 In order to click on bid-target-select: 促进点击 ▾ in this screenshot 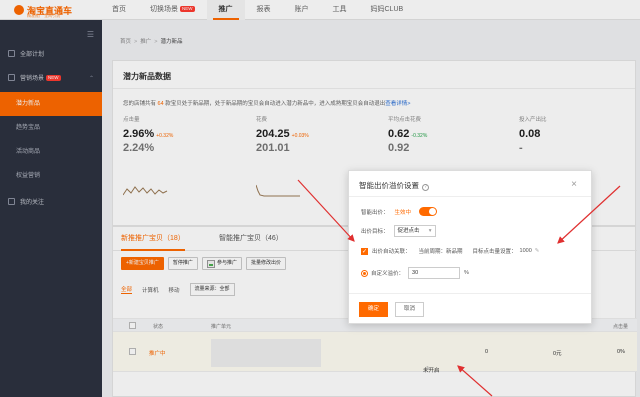, I will do `click(414, 231)`.